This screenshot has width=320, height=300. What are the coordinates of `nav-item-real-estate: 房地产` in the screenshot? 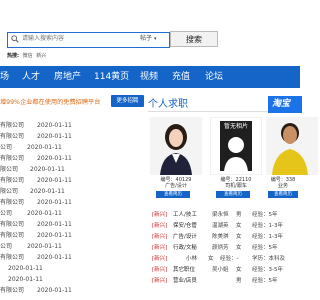 It's located at (67, 77).